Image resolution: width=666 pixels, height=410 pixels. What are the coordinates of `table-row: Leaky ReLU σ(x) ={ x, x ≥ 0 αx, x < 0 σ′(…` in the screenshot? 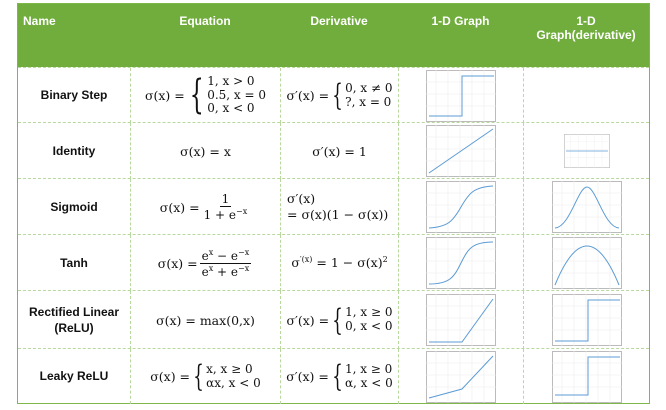 It's located at (333, 376).